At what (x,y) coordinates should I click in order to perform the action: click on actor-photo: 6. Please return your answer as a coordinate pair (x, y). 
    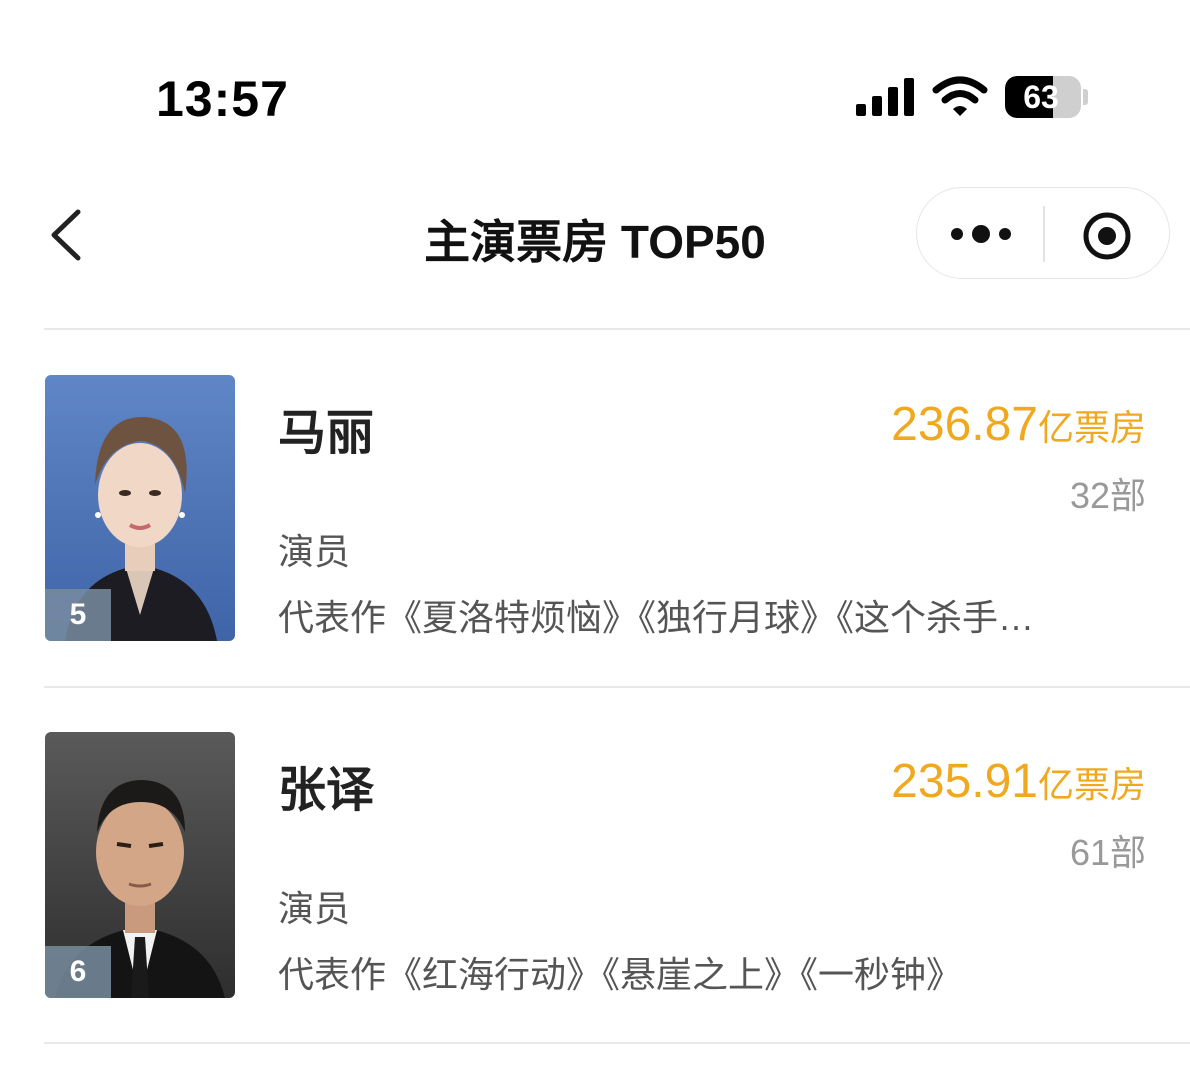
    Looking at the image, I should click on (140, 865).